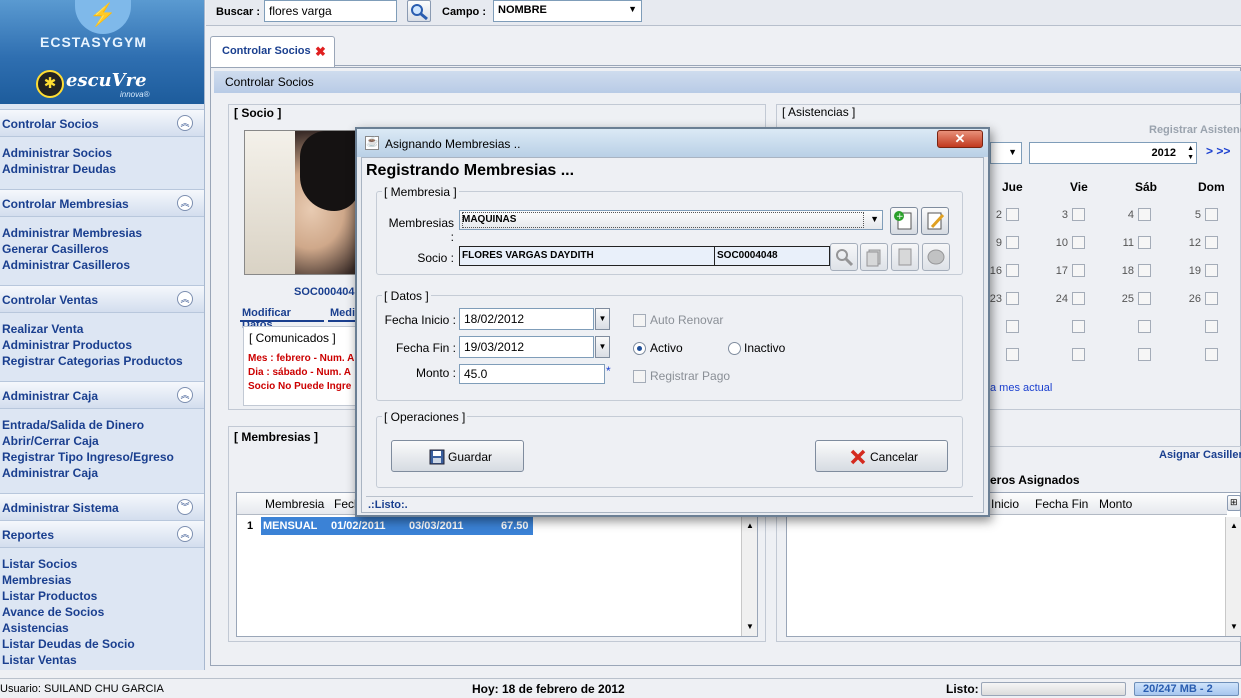 The width and height of the screenshot is (1241, 698). I want to click on close-button: ✕, so click(960, 139).